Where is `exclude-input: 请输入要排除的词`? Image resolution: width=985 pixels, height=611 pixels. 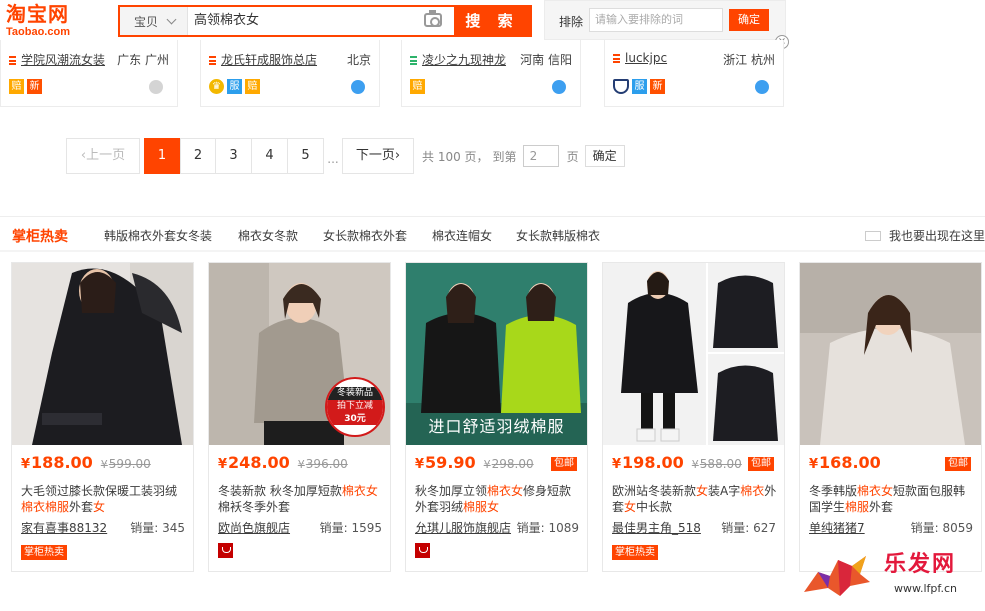
exclude-input: 请输入要排除的词 is located at coordinates (656, 20).